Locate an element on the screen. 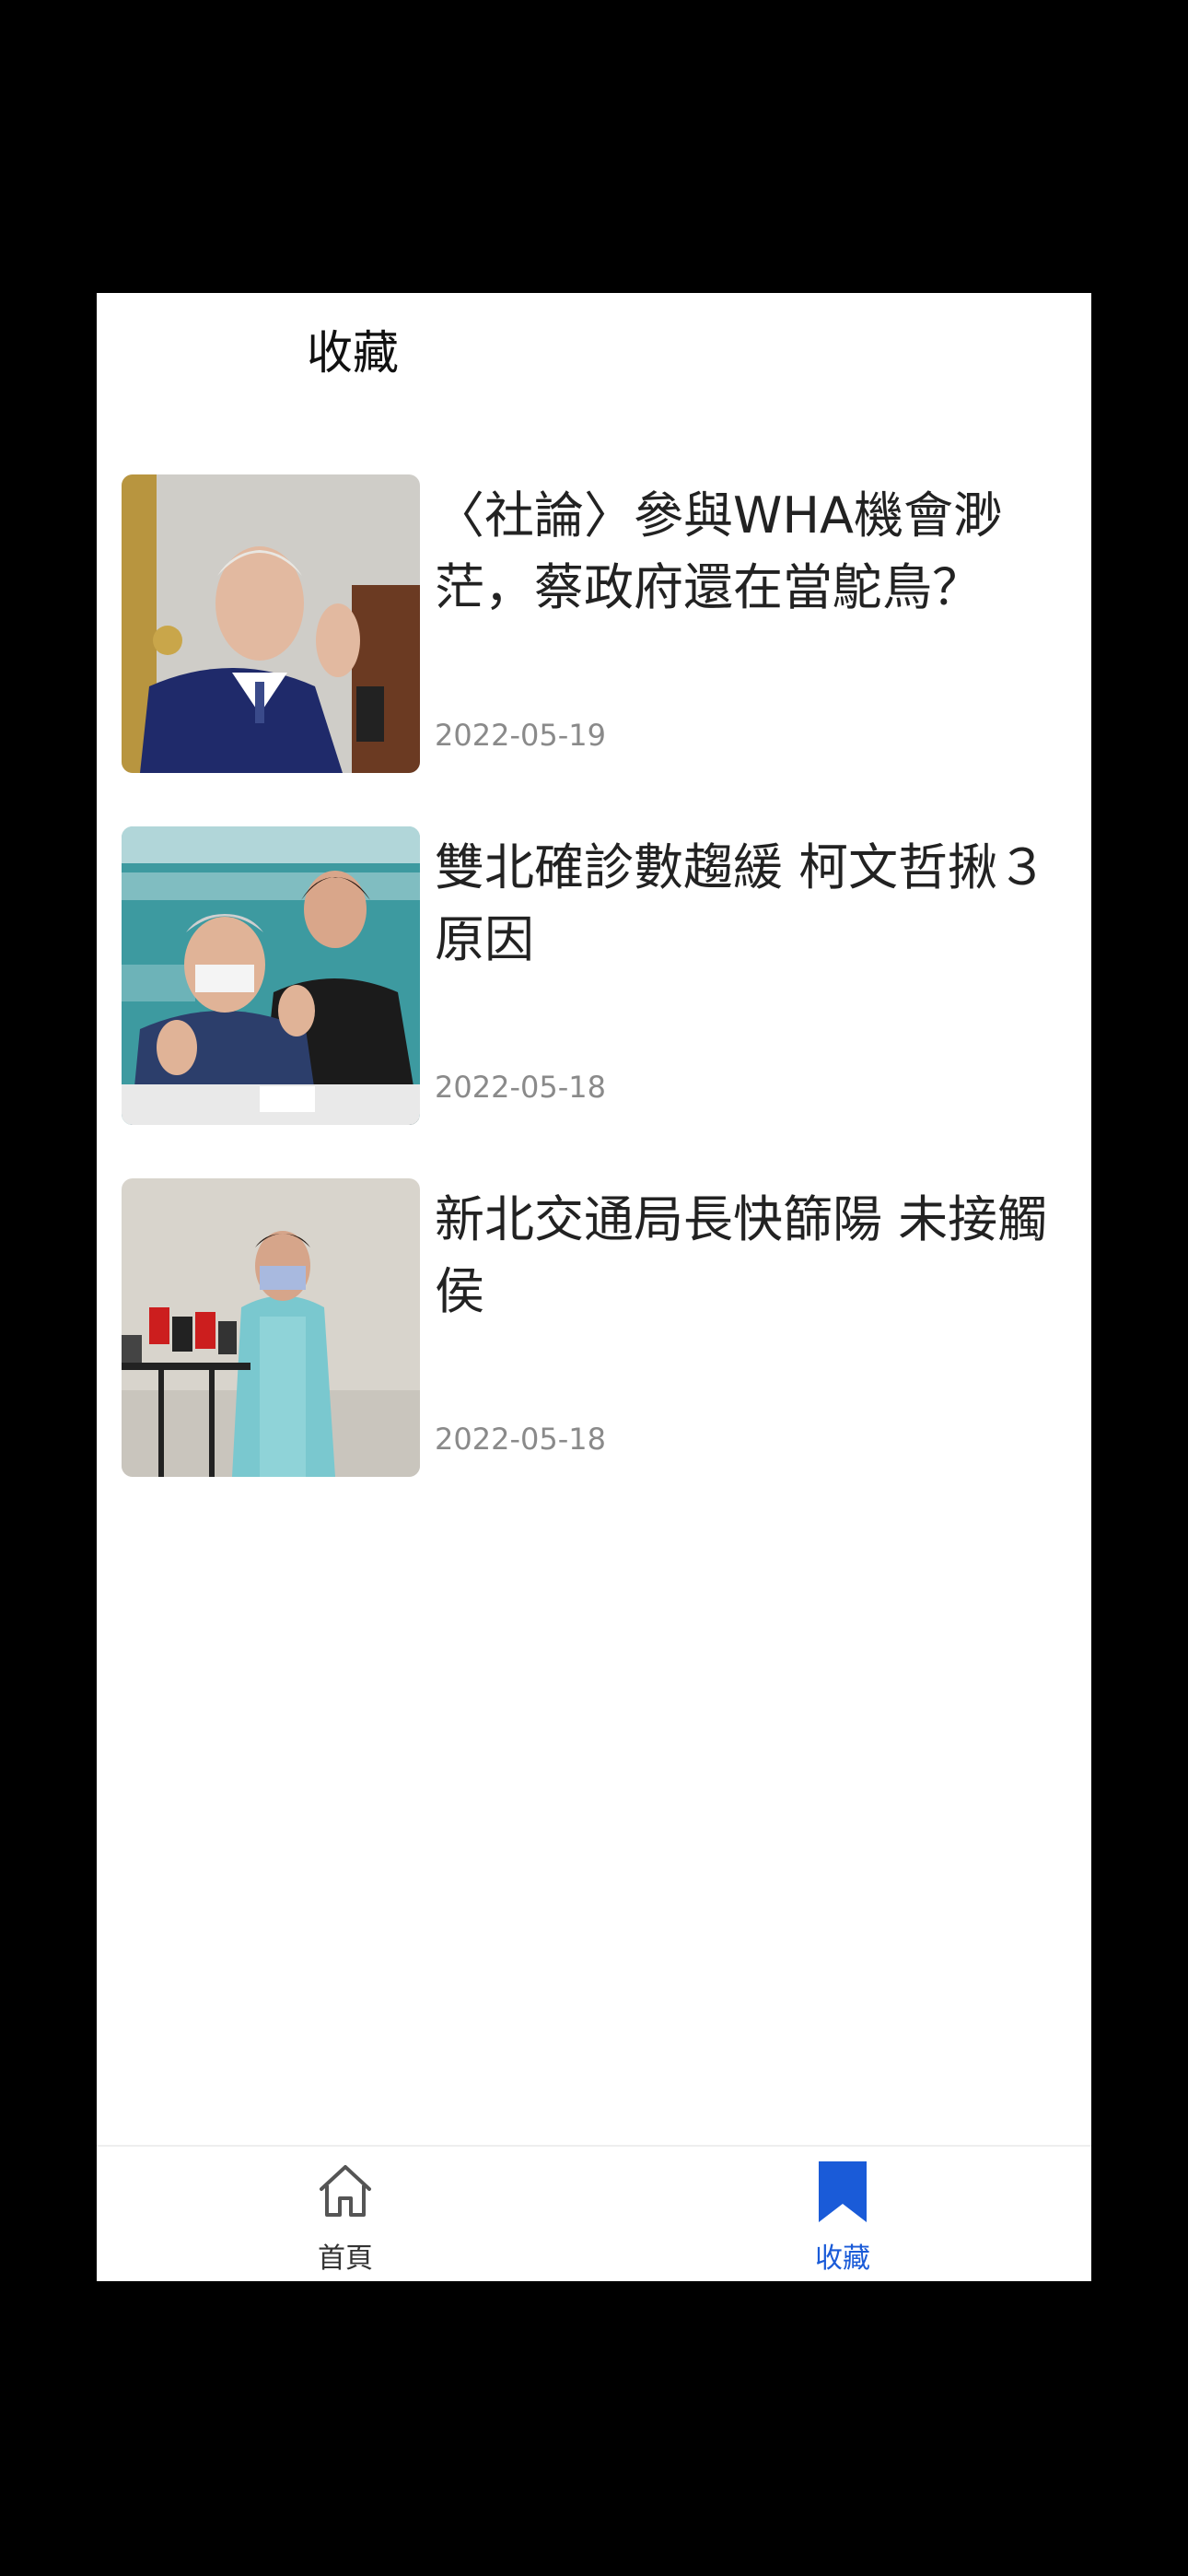 Image resolution: width=1188 pixels, height=2576 pixels. article-title: 〈社論〉參與WHA機會渺茫，蔡政府還在當鴕鳥？ is located at coordinates (748, 552).